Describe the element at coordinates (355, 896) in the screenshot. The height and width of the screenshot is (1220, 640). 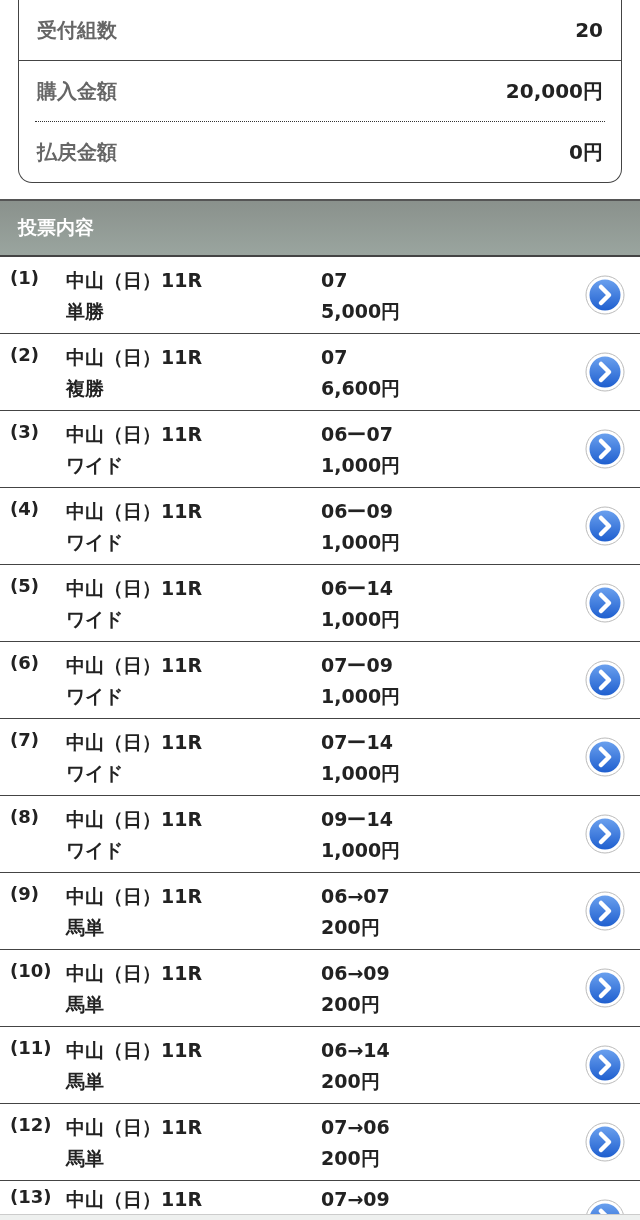
I see `horse-combination: 06→07` at that location.